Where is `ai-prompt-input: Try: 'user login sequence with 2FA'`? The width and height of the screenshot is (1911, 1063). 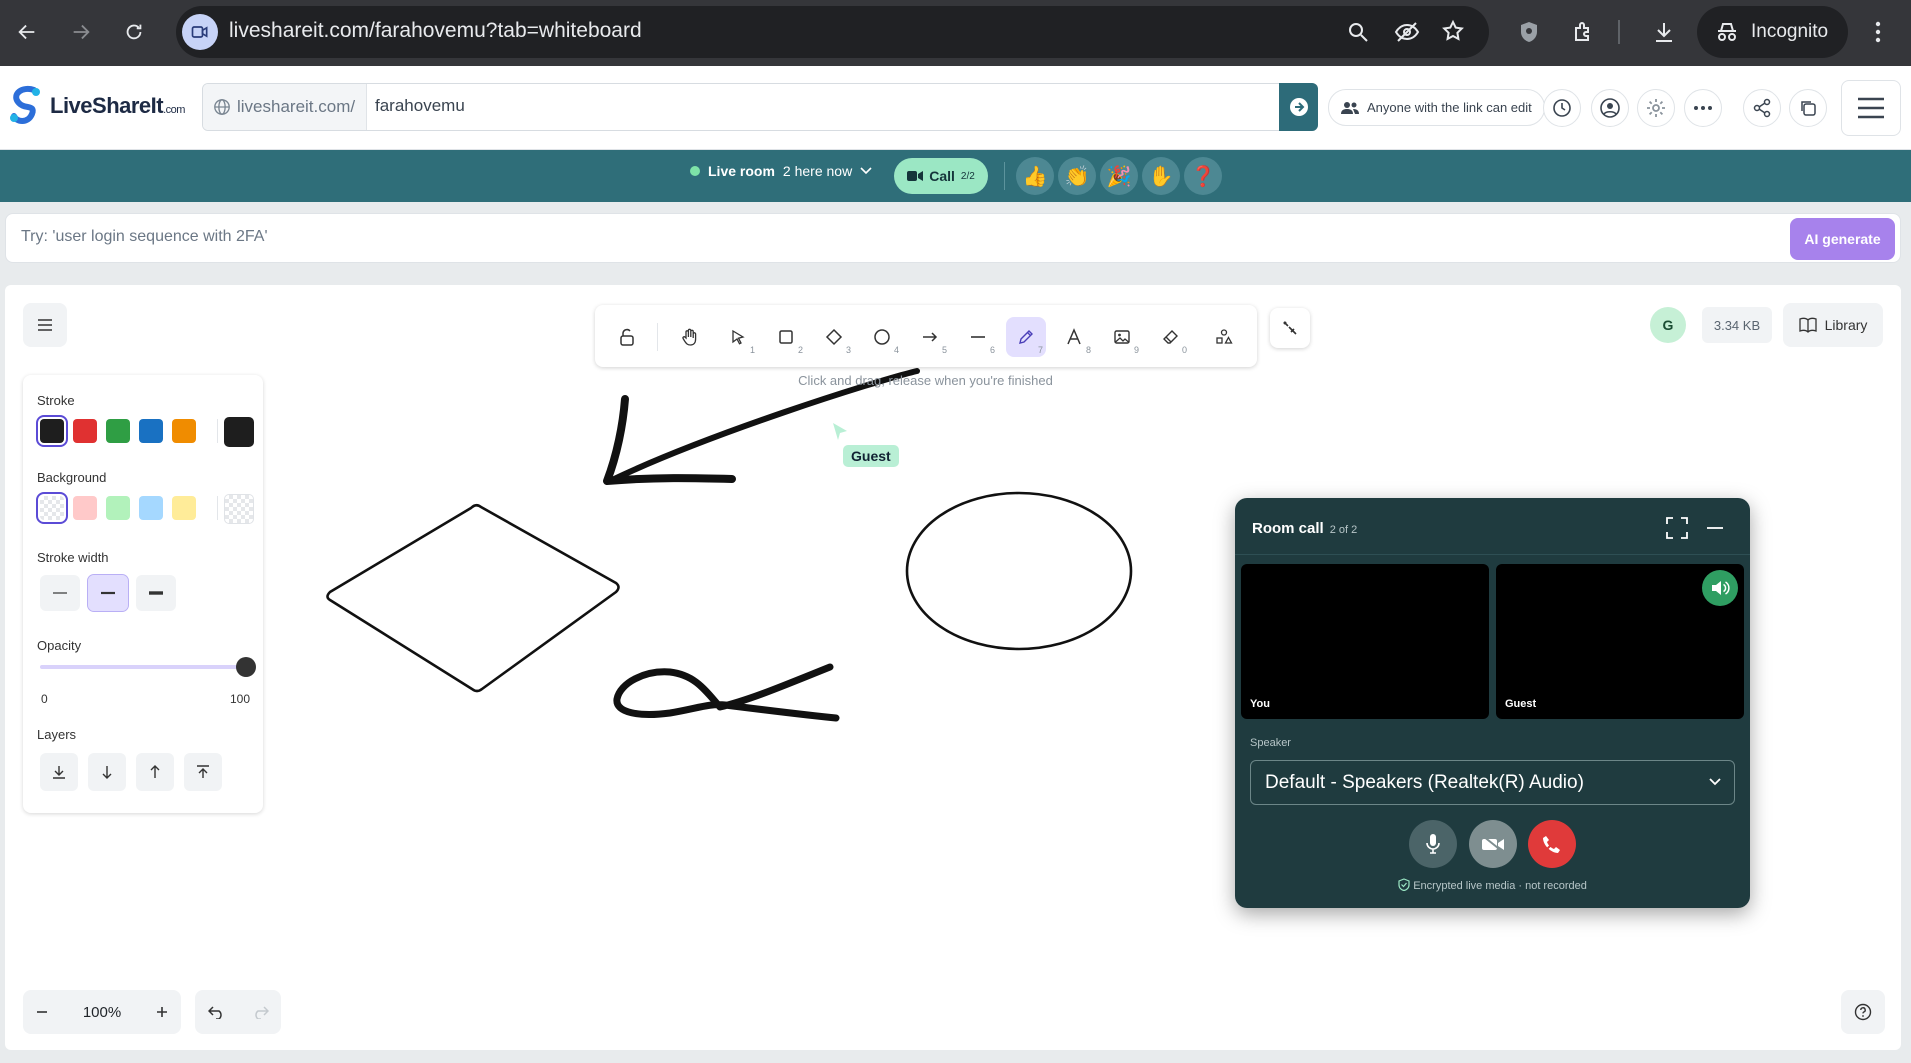 ai-prompt-input: Try: 'user login sequence with 2FA' is located at coordinates (144, 237).